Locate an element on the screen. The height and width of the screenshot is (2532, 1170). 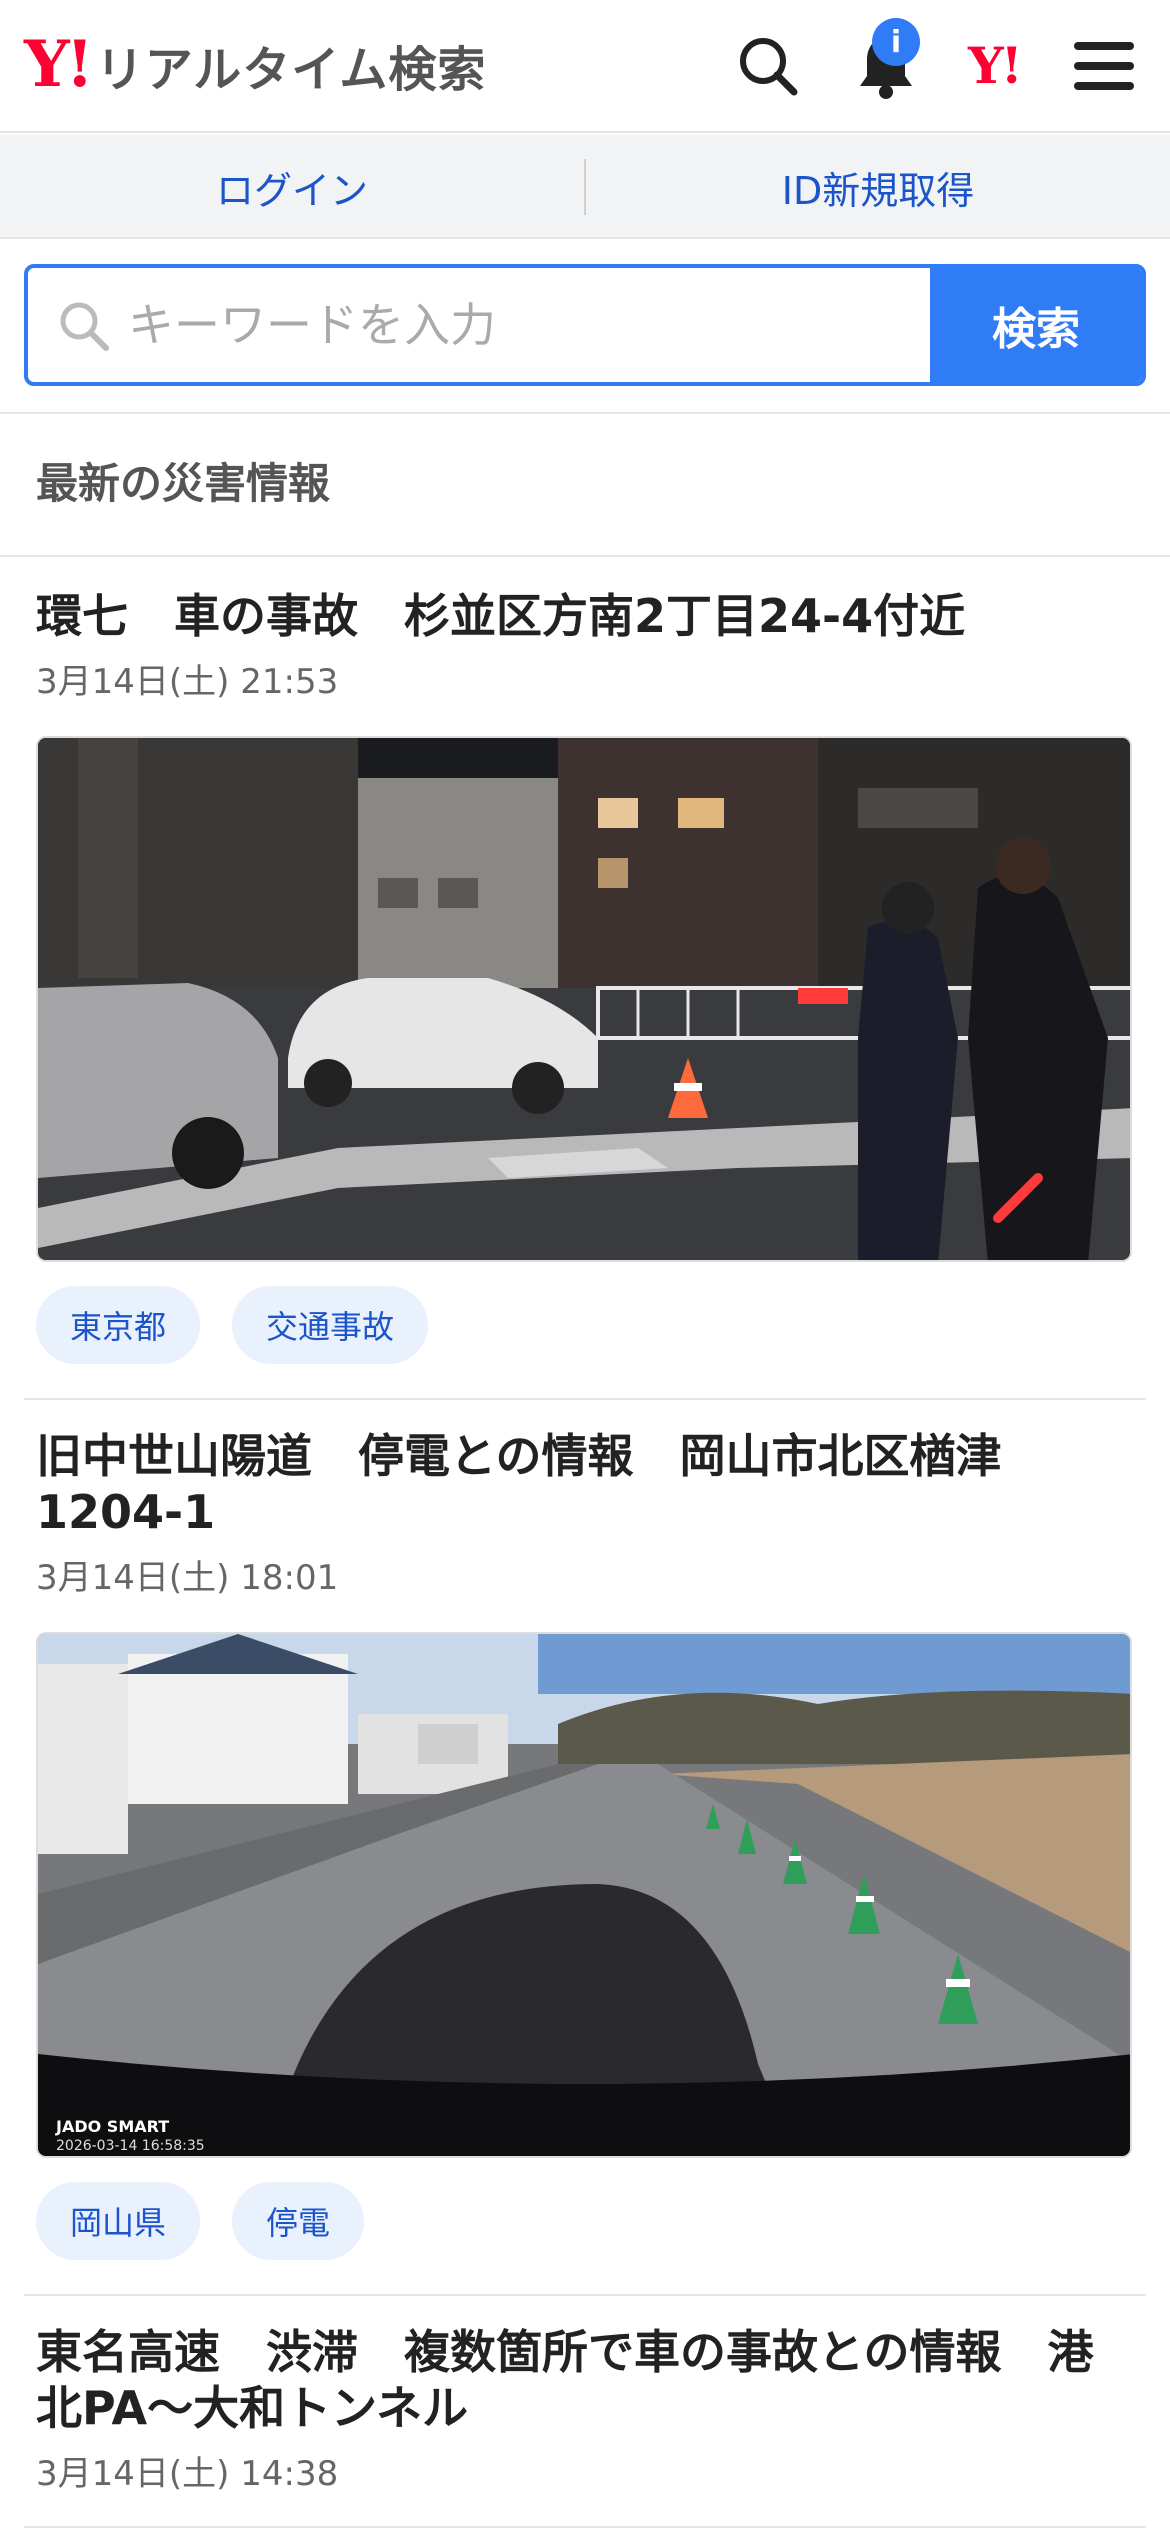
article-title: 東名高速 渋滞 複数箇所で車の事故との情報 港北PA～大和トンネル is located at coordinates (581, 2380).